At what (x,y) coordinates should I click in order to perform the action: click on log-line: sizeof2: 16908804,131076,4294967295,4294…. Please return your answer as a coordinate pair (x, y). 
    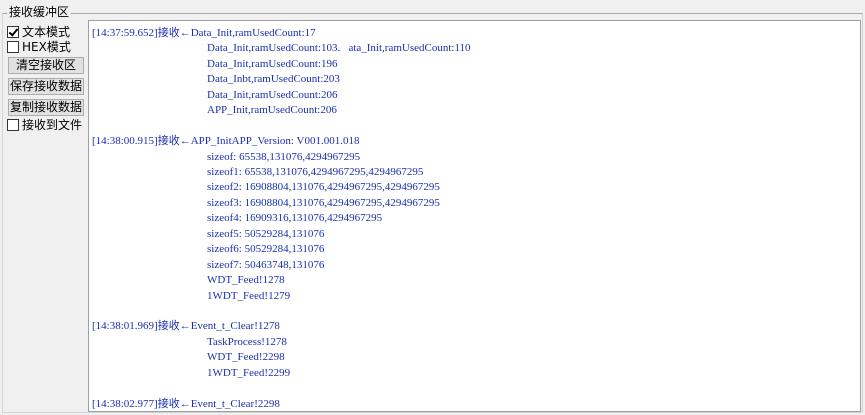
    Looking at the image, I should click on (323, 187).